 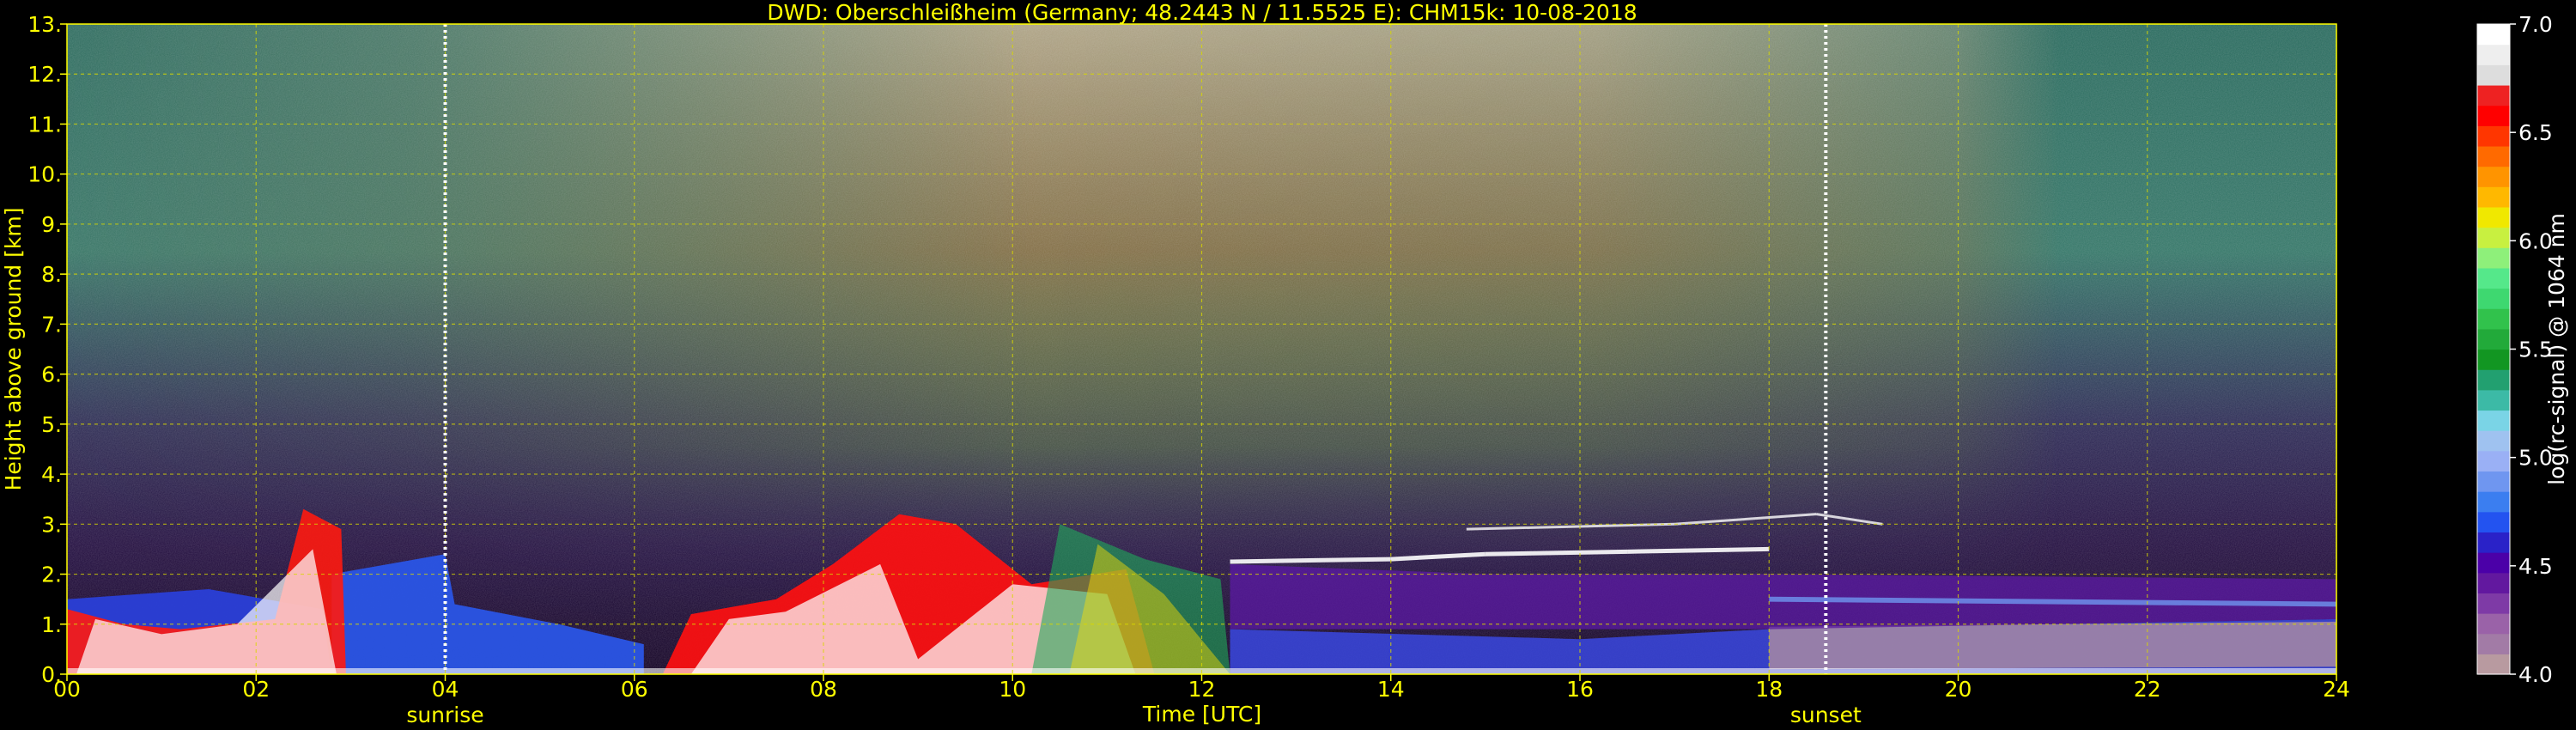 What do you see at coordinates (52, 324) in the screenshot?
I see `y-tick-label: 7.` at bounding box center [52, 324].